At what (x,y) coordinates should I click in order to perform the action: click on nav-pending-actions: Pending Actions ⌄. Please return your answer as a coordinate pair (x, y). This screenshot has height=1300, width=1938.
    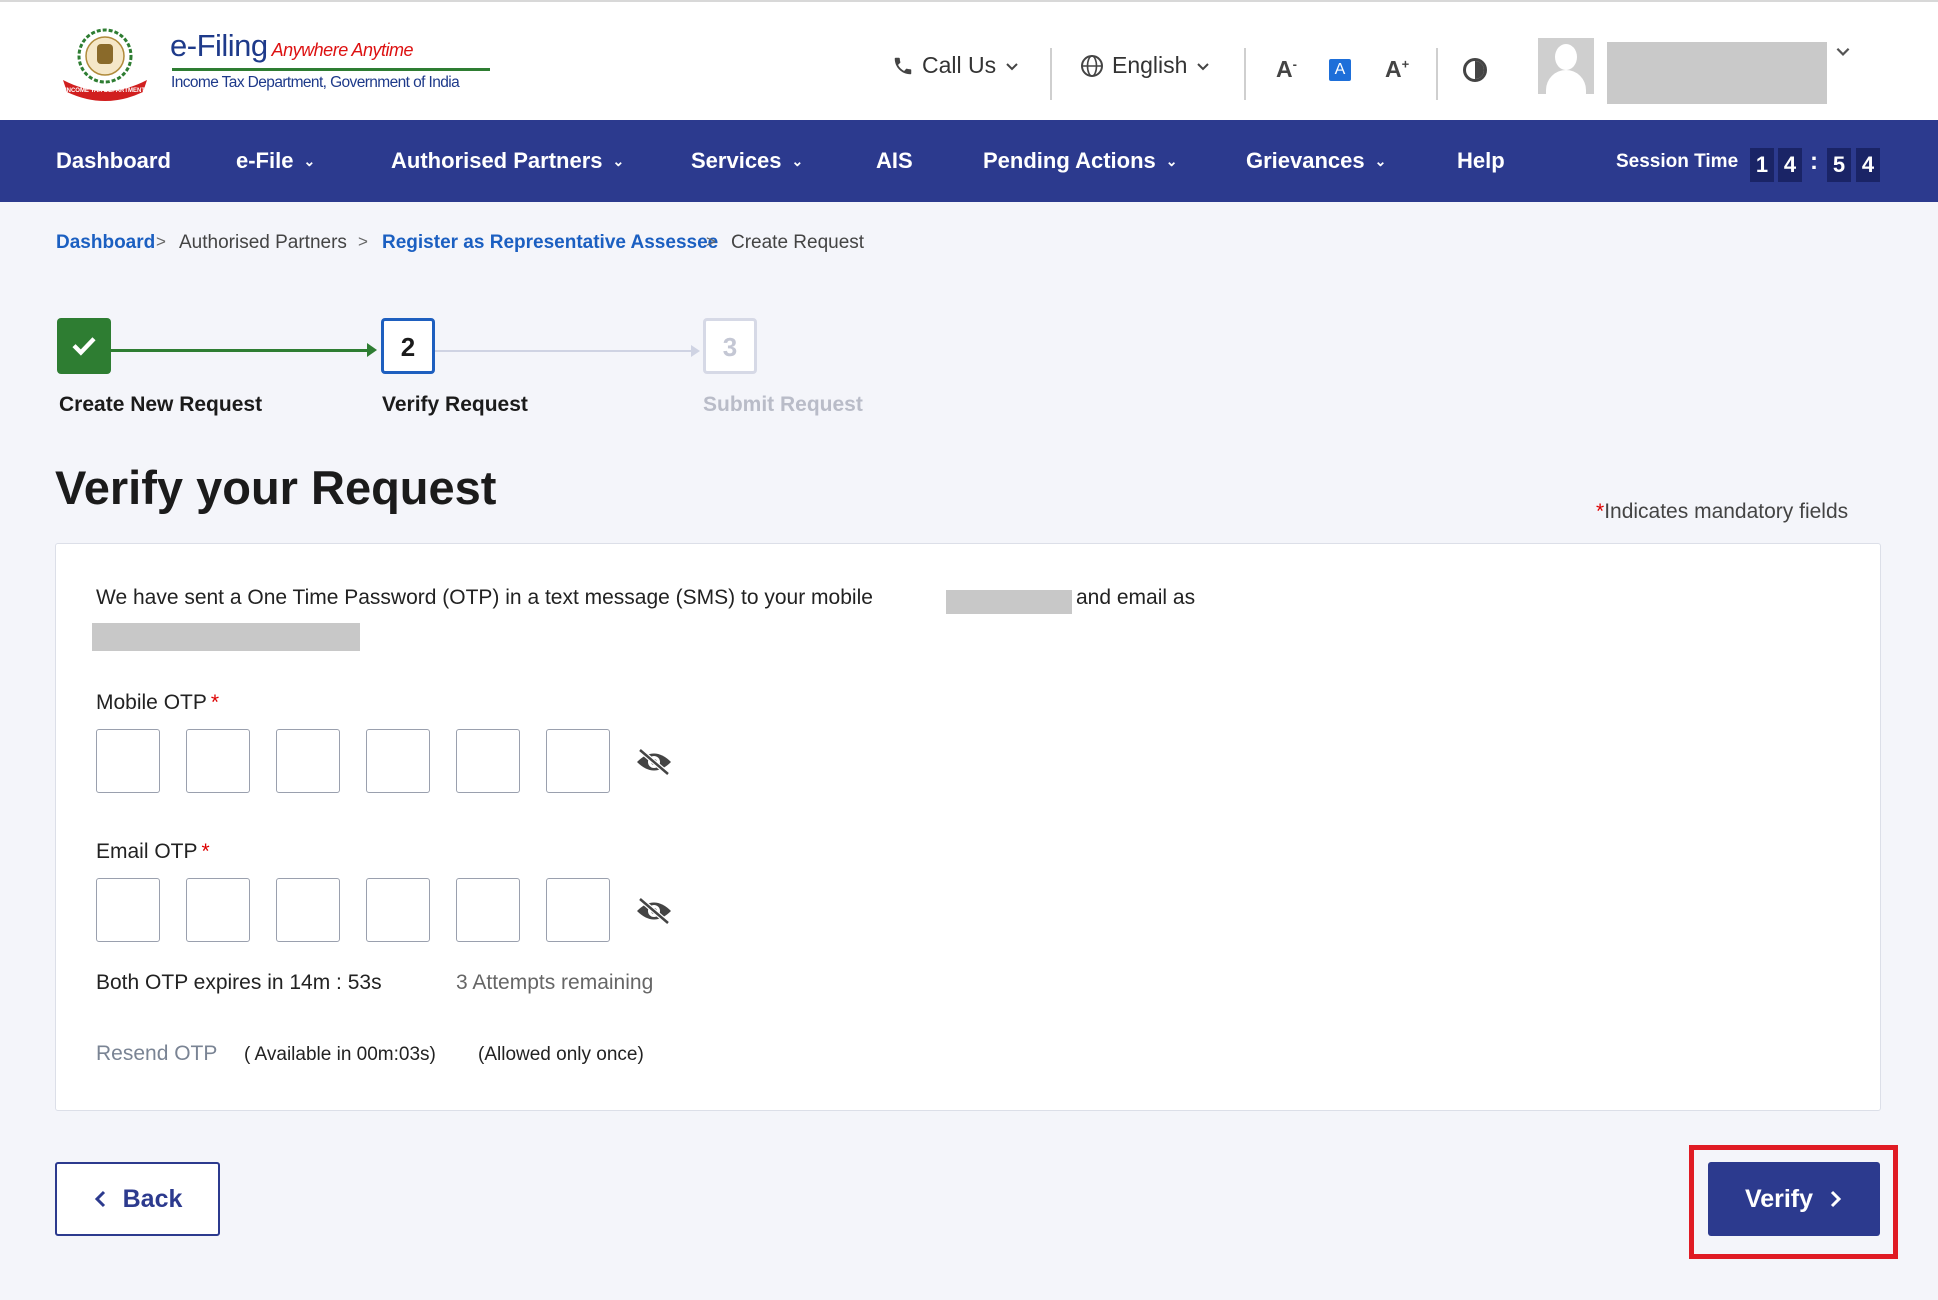
    Looking at the image, I should click on (1080, 161).